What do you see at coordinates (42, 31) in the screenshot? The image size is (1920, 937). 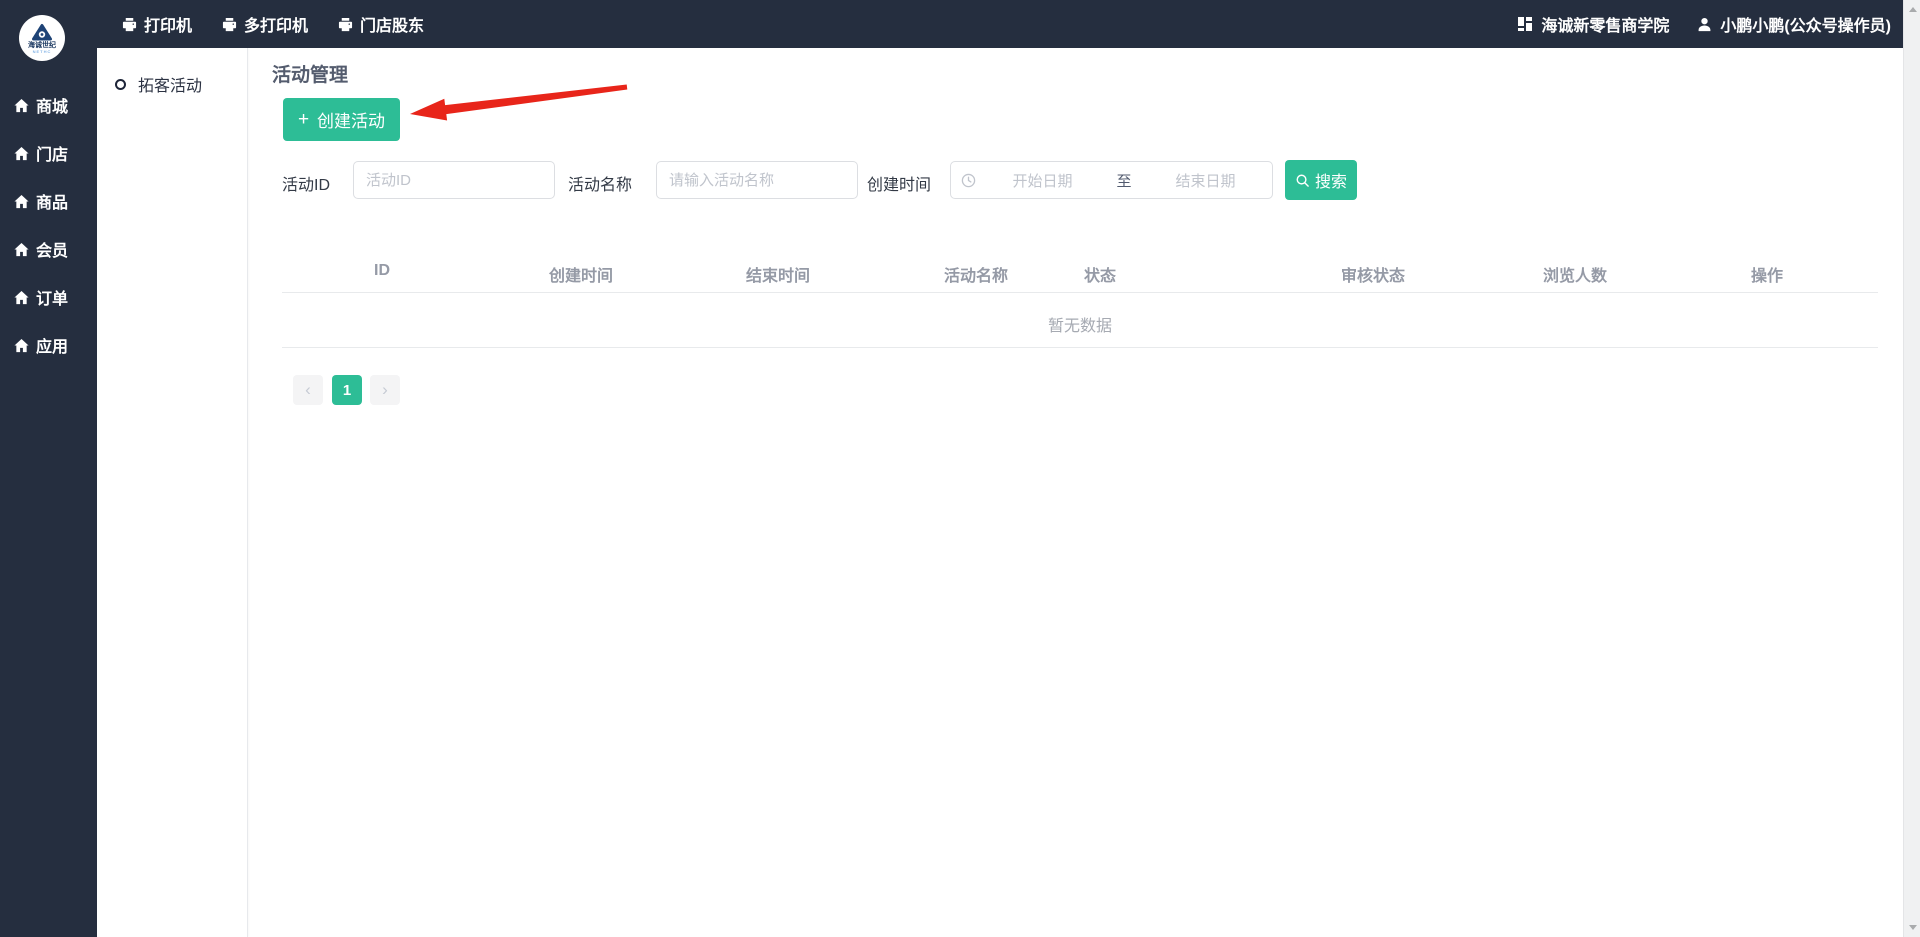 I see `logo-emblem-icon` at bounding box center [42, 31].